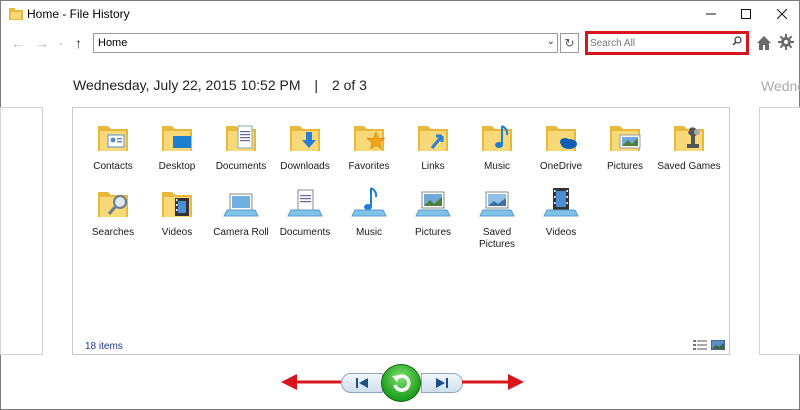  I want to click on list-item: Saved Games, so click(689, 145).